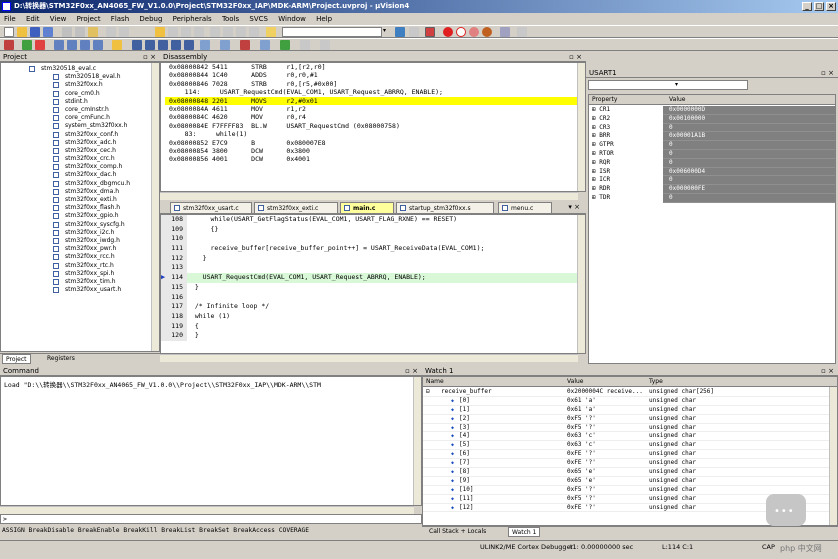 The width and height of the screenshot is (838, 559). What do you see at coordinates (296, 207) in the screenshot?
I see `tab-stm32f0xx-exti: stm32f0xx_exti.c` at bounding box center [296, 207].